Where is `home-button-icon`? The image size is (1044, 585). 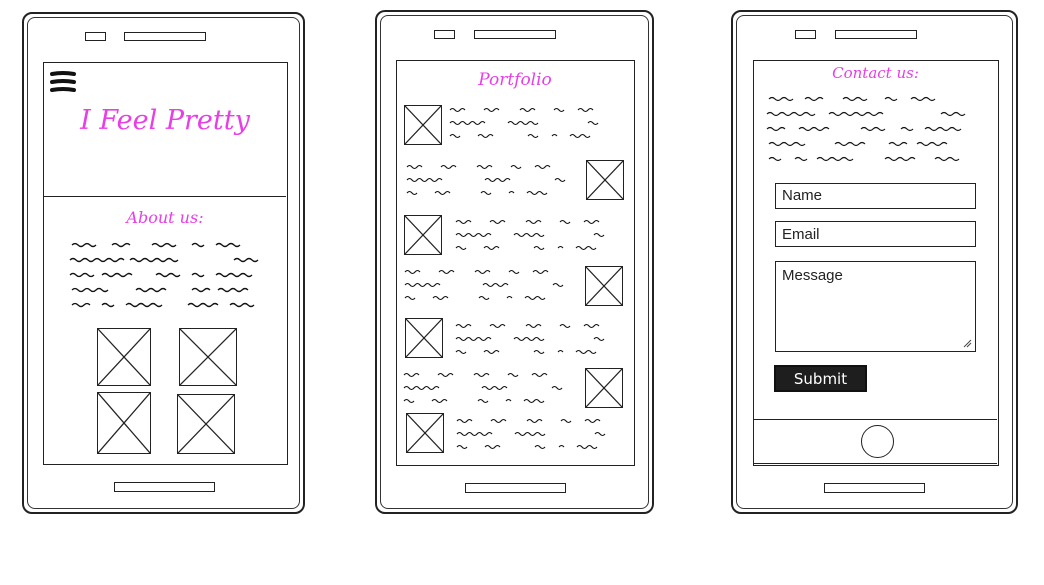
home-button-icon is located at coordinates (877, 441).